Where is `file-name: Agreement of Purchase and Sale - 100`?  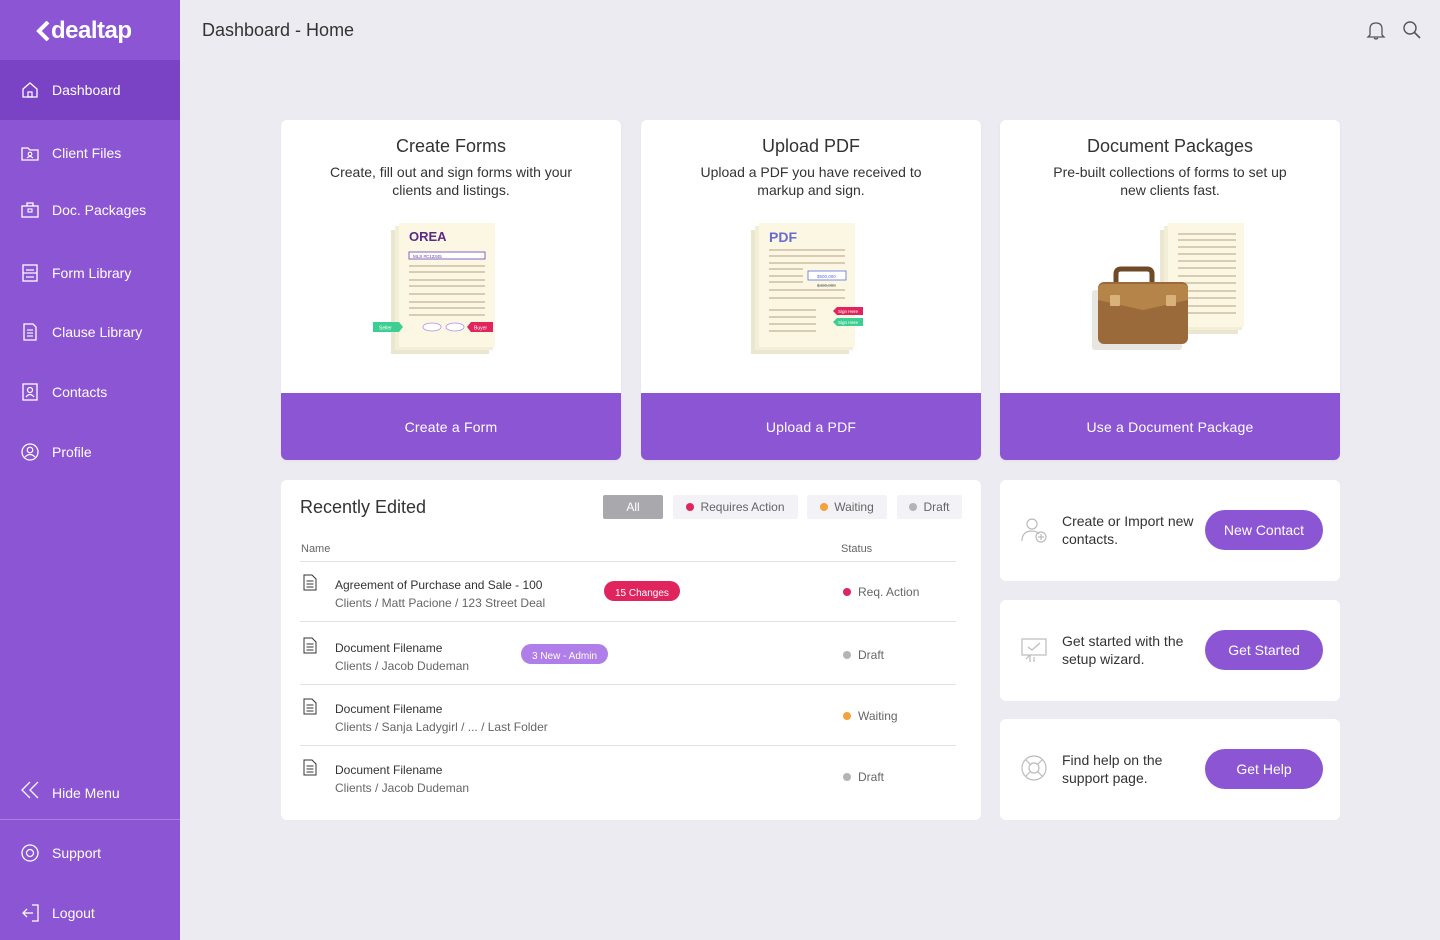 file-name: Agreement of Purchase and Sale - 100 is located at coordinates (439, 585).